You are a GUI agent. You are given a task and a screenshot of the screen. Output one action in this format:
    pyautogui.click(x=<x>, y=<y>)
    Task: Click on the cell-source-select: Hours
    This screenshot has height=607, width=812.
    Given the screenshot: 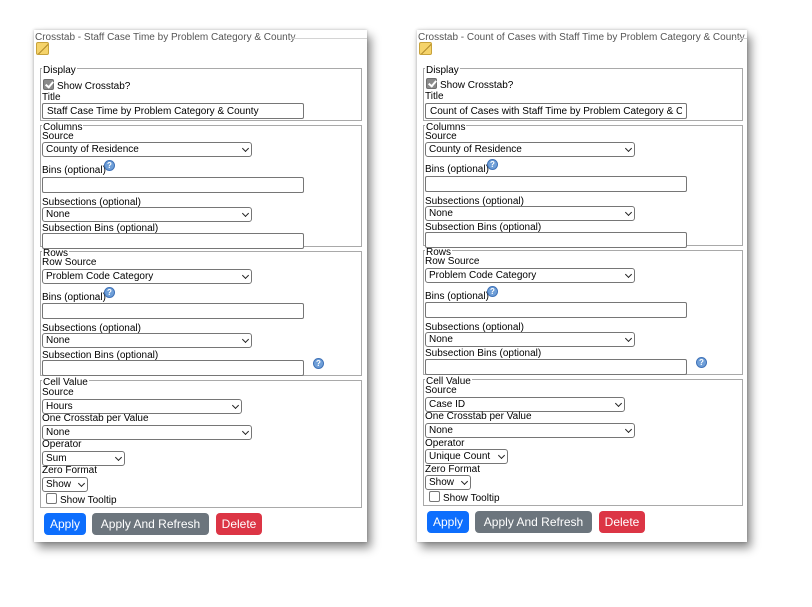 What is the action you would take?
    pyautogui.click(x=142, y=406)
    